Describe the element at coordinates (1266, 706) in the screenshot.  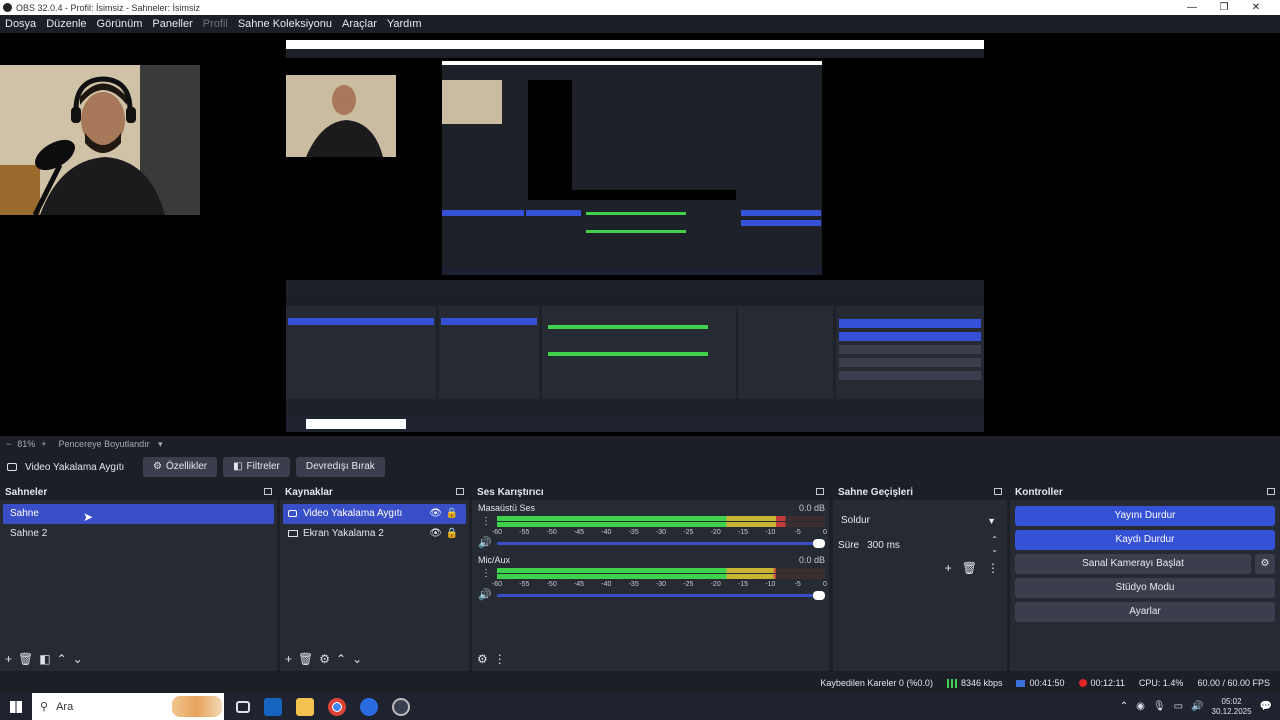
I see `notifications-icon: 💬` at that location.